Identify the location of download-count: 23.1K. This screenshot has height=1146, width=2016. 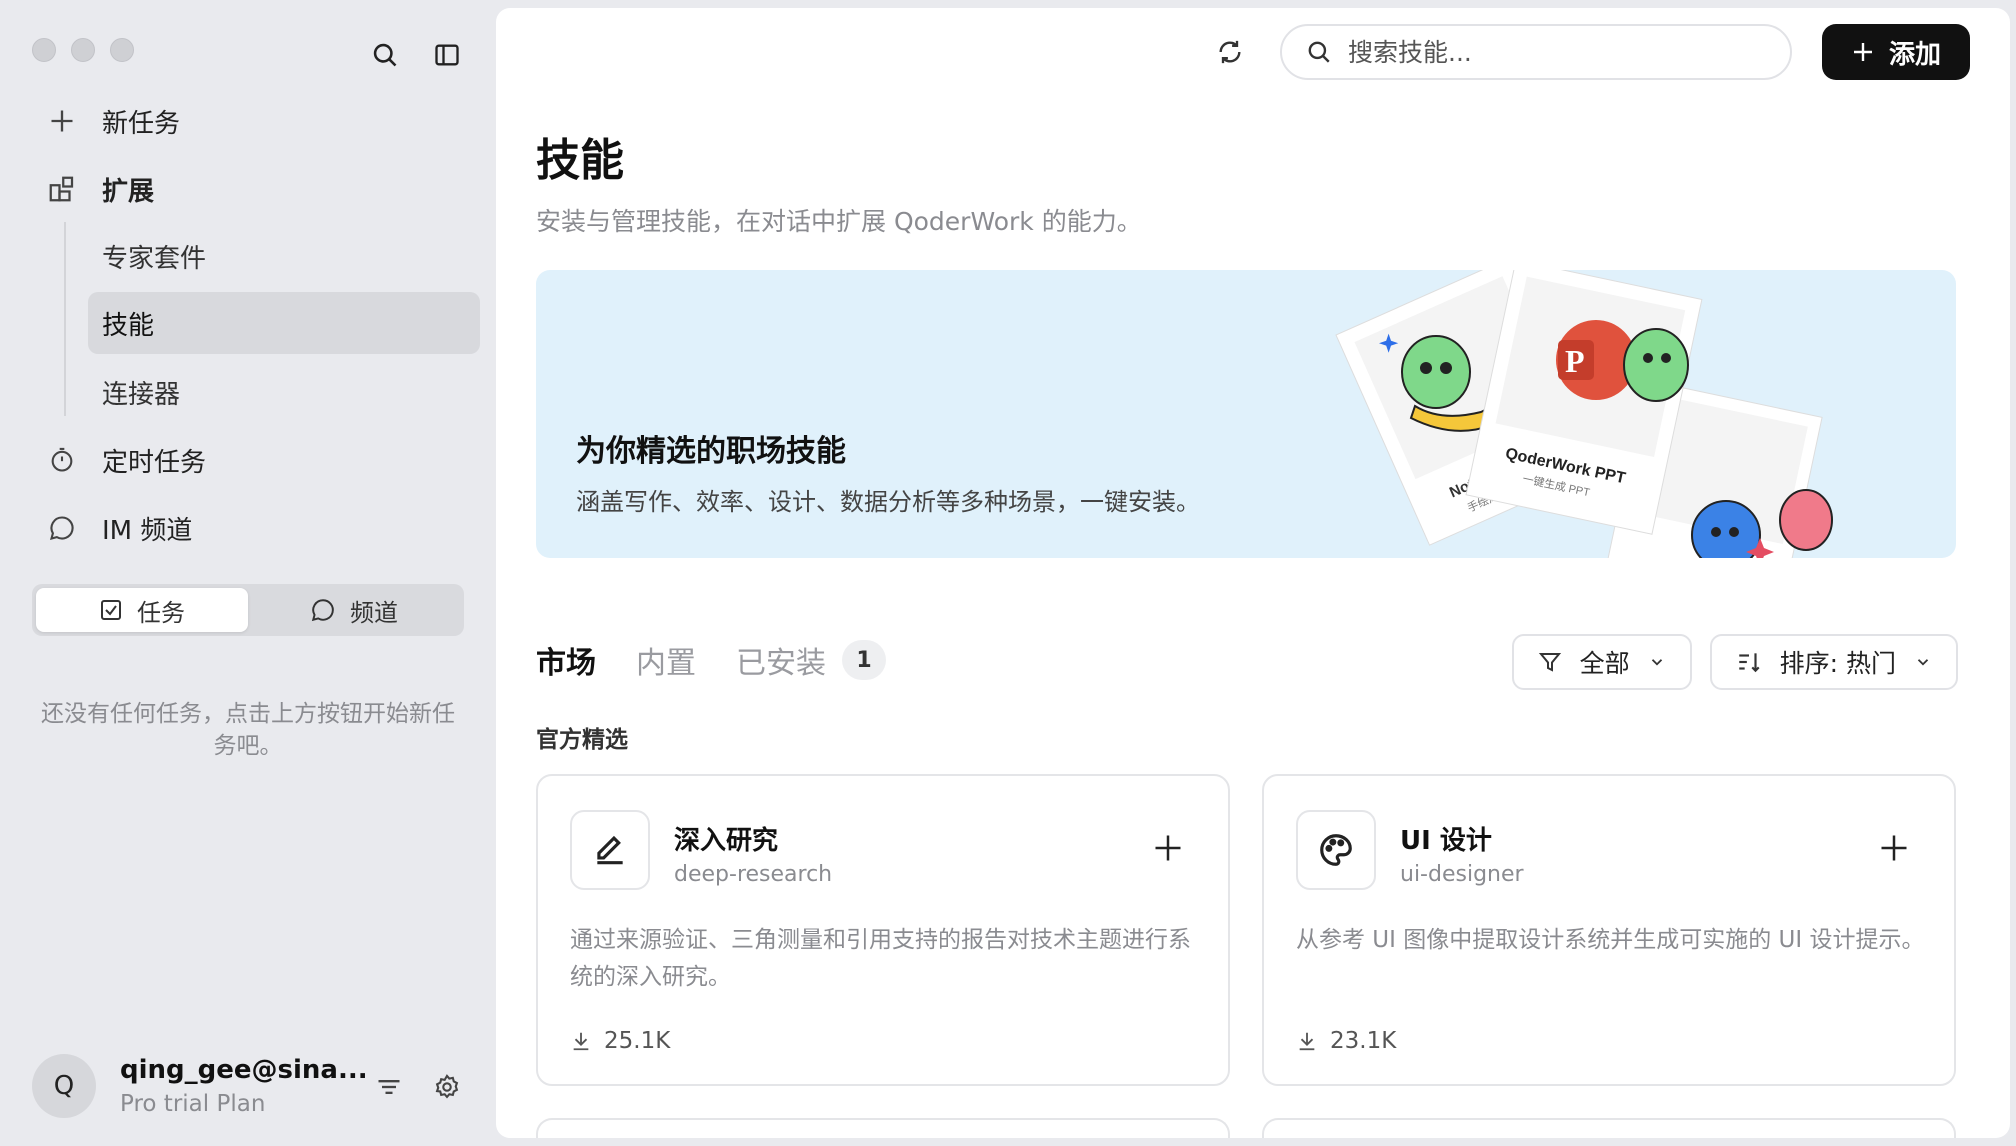
(1346, 1041).